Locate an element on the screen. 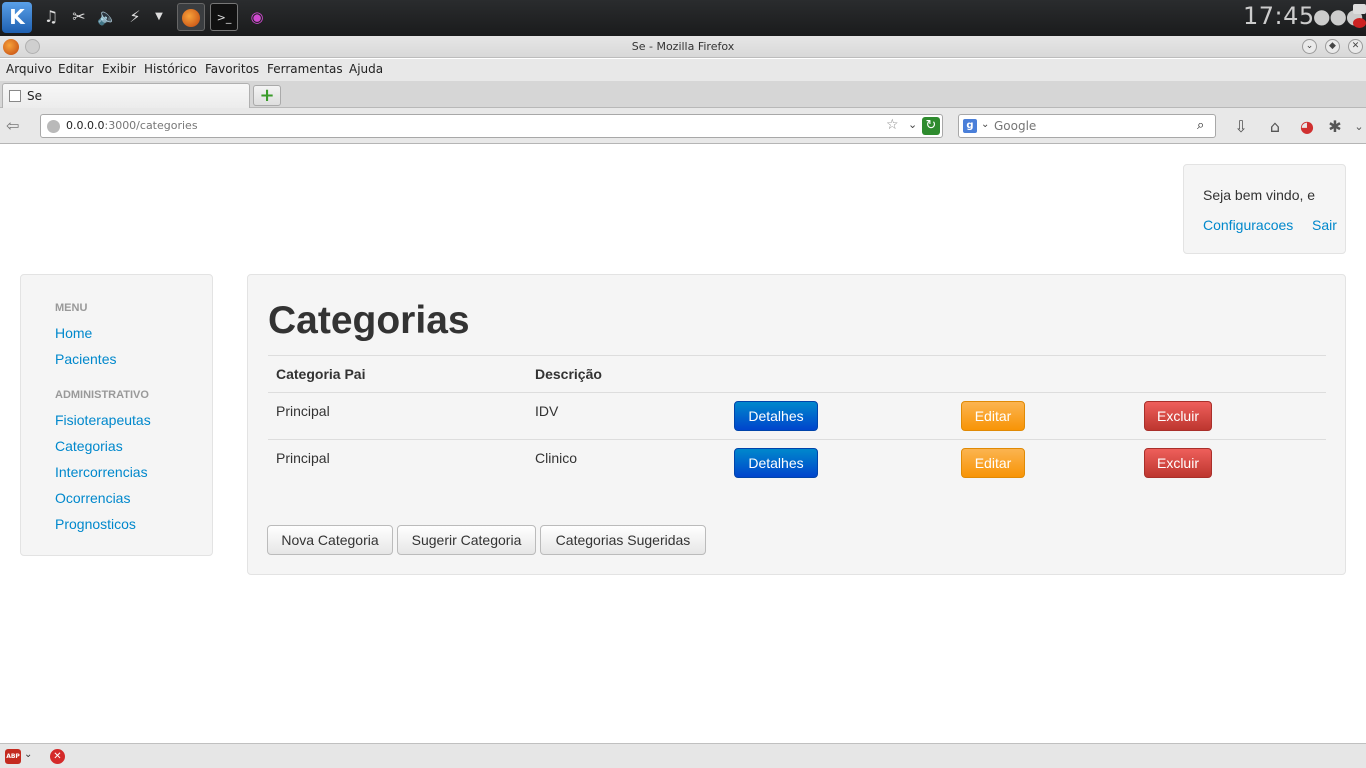  menu-favoritos: Favoritos is located at coordinates (232, 69).